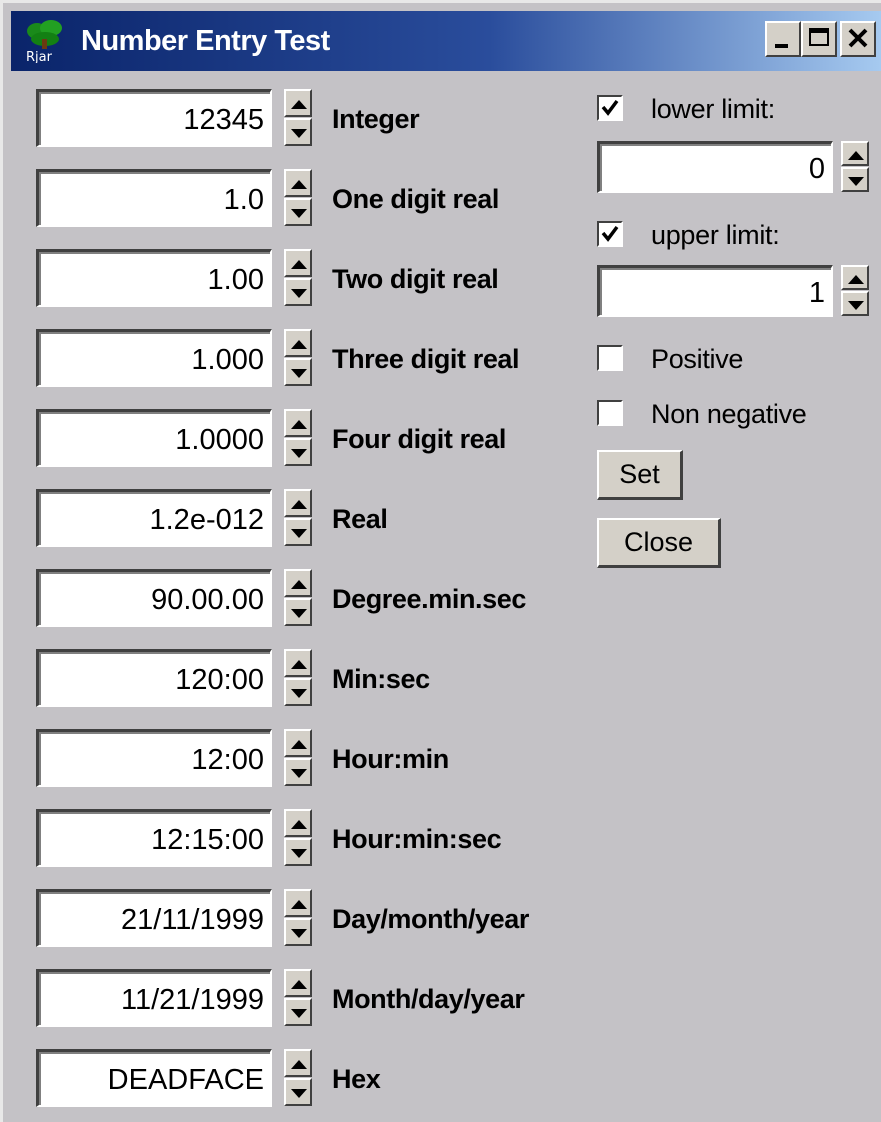  I want to click on entry-label: Hour:min:sec, so click(417, 839).